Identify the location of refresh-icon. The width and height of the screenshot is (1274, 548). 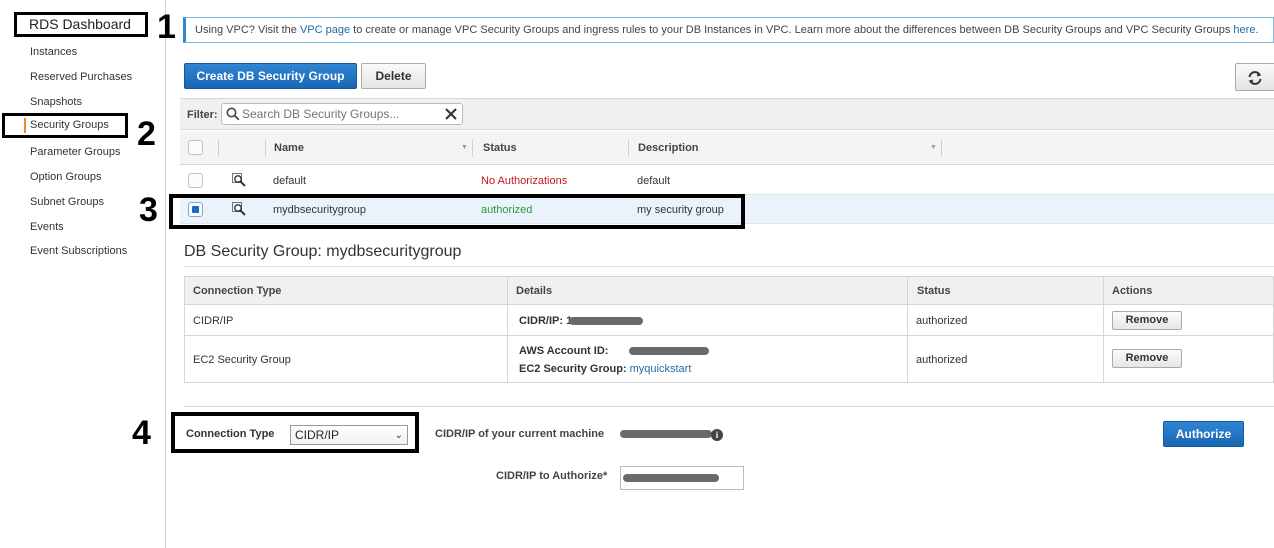
(1255, 78).